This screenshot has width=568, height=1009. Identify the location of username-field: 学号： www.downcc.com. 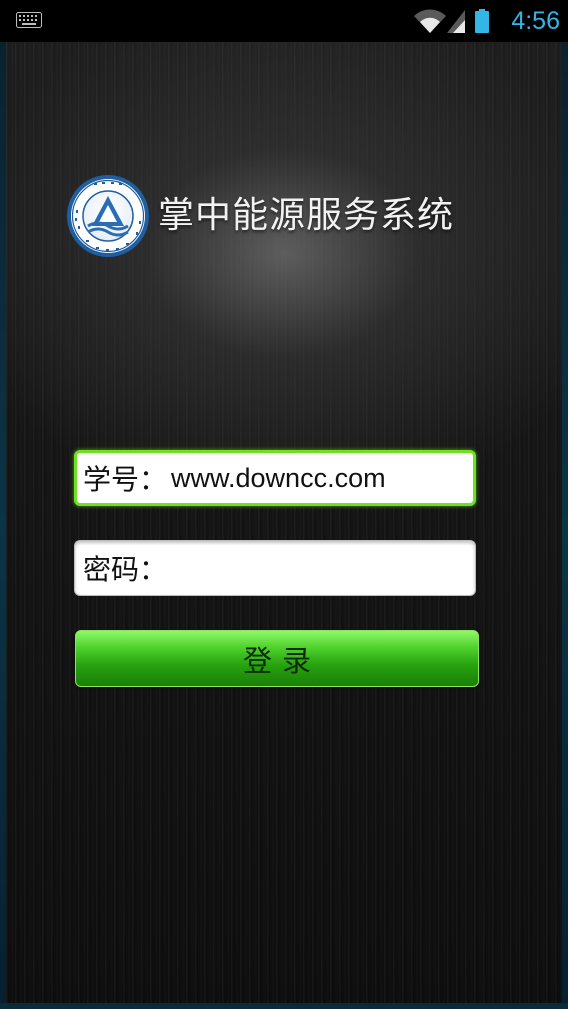
(275, 478).